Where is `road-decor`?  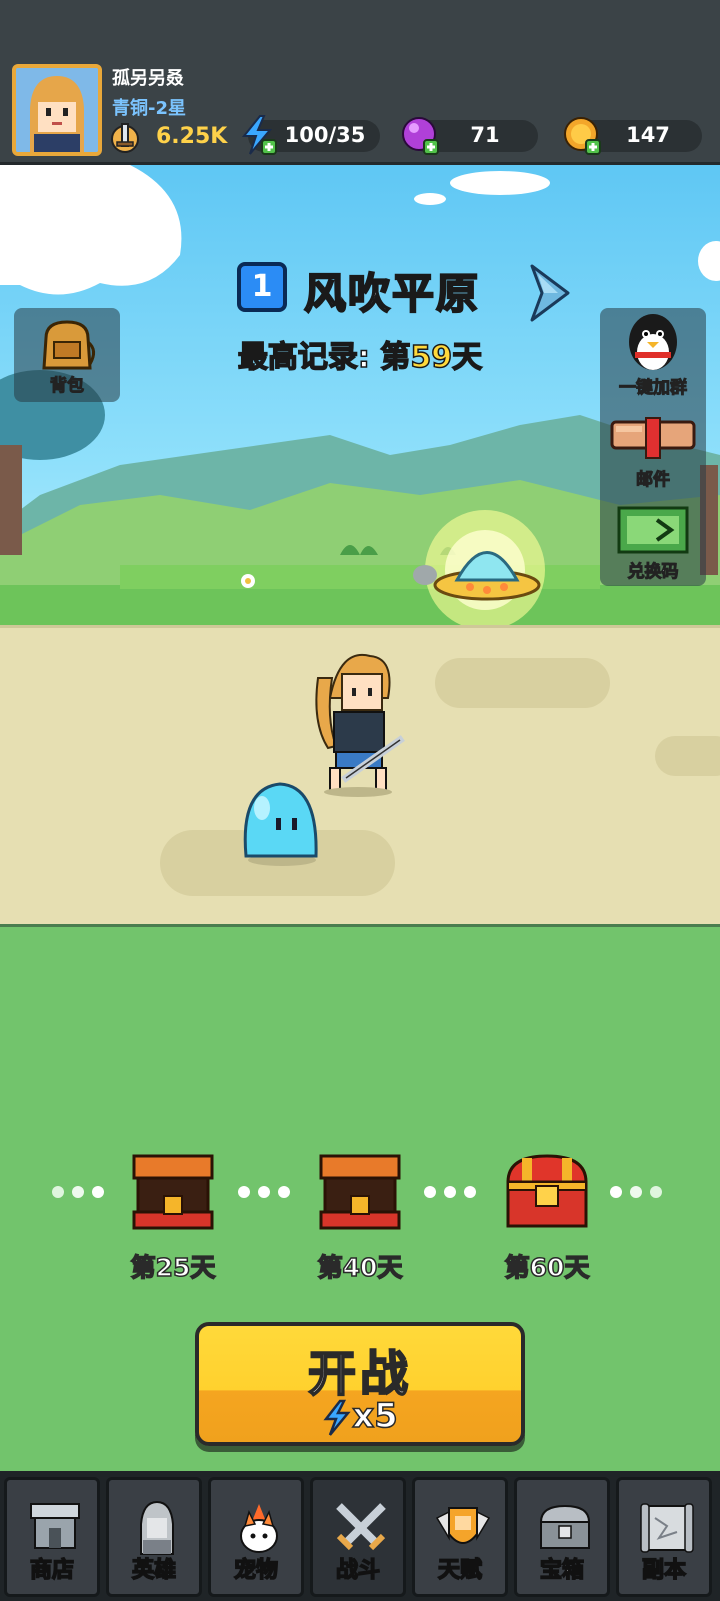 road-decor is located at coordinates (440, 774).